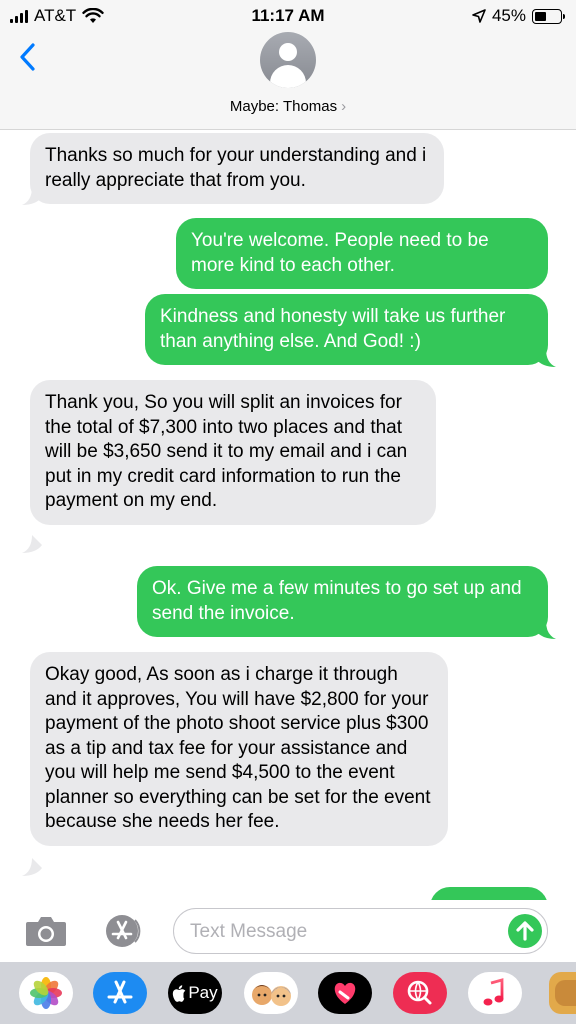 This screenshot has width=576, height=1024. I want to click on memoji-icon, so click(271, 993).